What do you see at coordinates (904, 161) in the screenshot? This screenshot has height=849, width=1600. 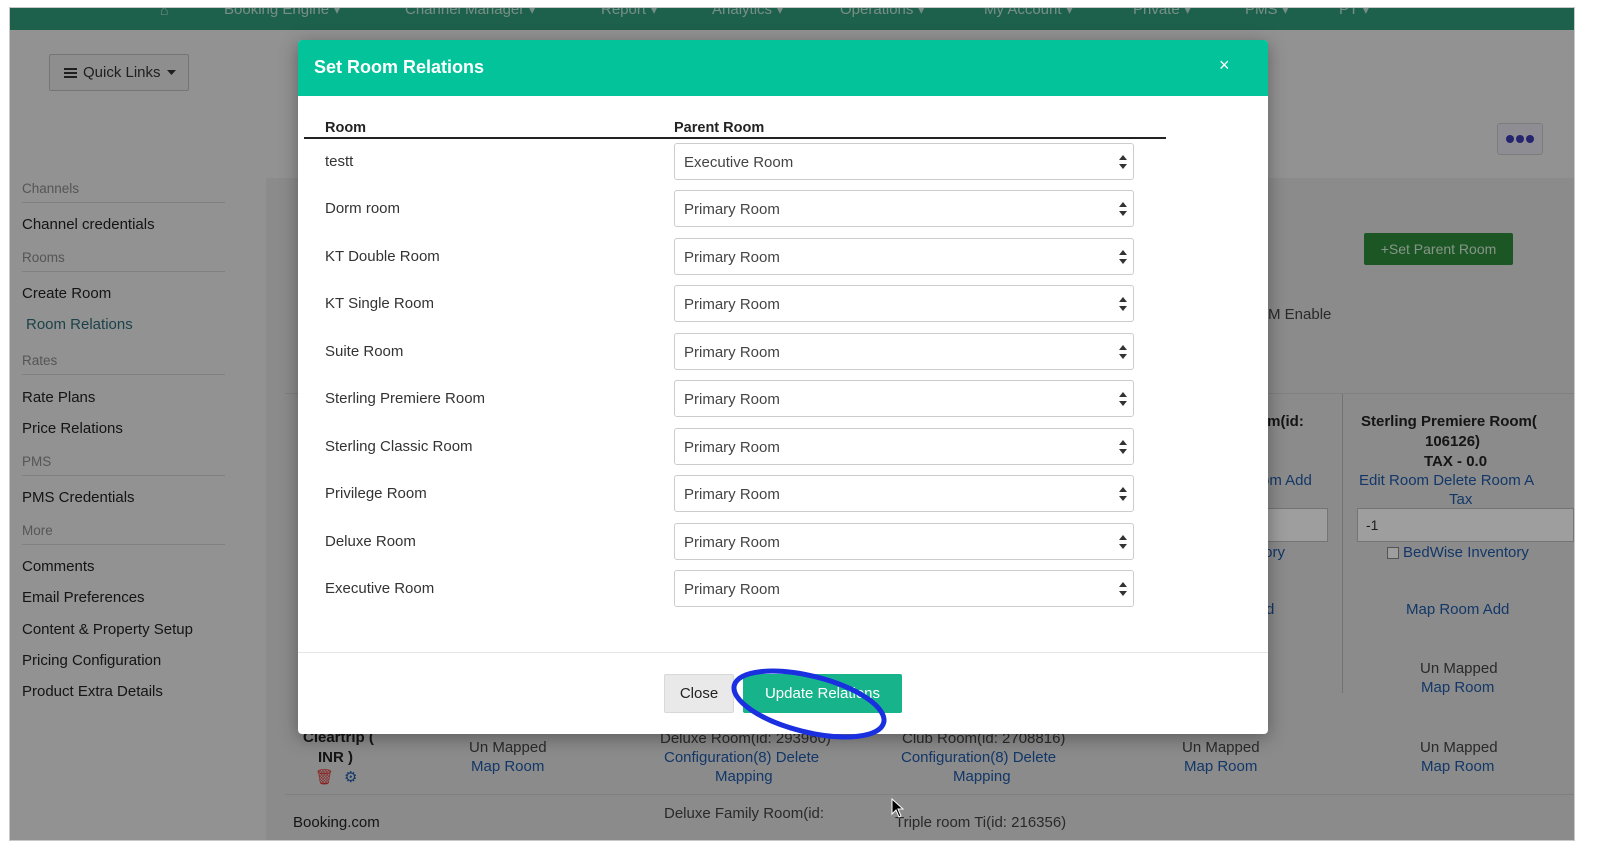 I see `parent-room-select: Executive Room` at bounding box center [904, 161].